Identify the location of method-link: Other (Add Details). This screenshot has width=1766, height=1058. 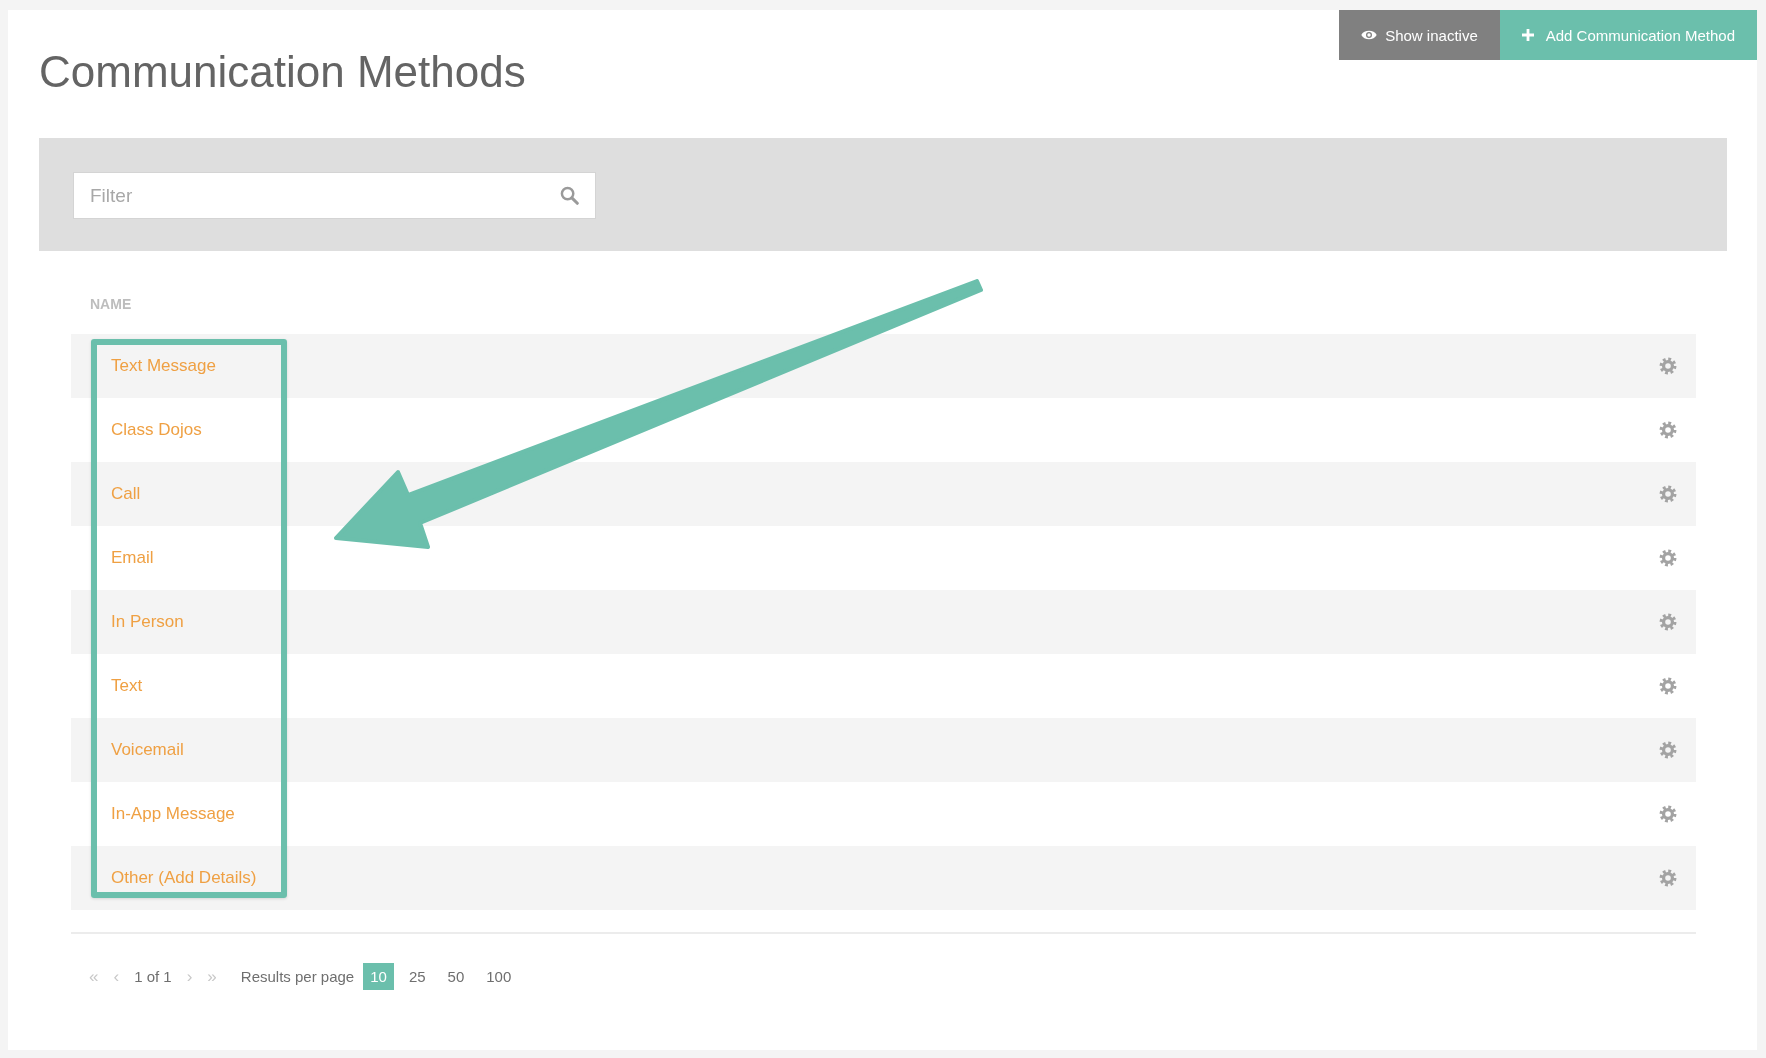
(184, 878).